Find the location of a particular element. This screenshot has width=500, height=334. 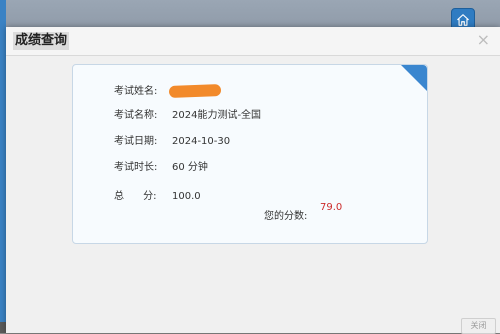

your-score-label: 您的分数: is located at coordinates (286, 216).